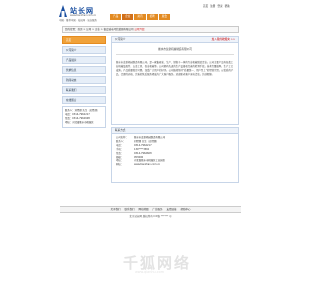  I want to click on footer-link-help: 帮助中心, so click(186, 209).